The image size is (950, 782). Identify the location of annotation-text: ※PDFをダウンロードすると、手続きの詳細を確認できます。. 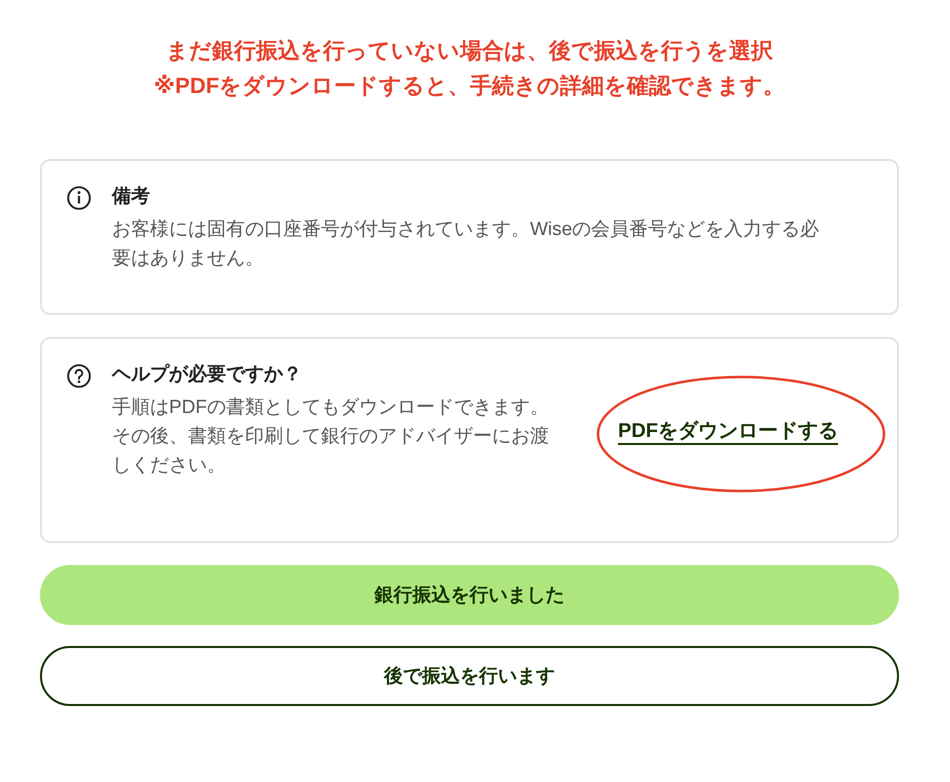
(470, 86).